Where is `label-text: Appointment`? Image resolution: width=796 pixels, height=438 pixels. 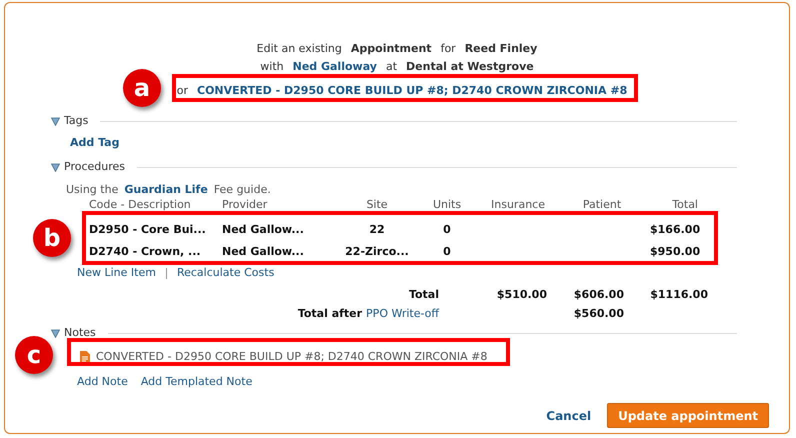
label-text: Appointment is located at coordinates (391, 49).